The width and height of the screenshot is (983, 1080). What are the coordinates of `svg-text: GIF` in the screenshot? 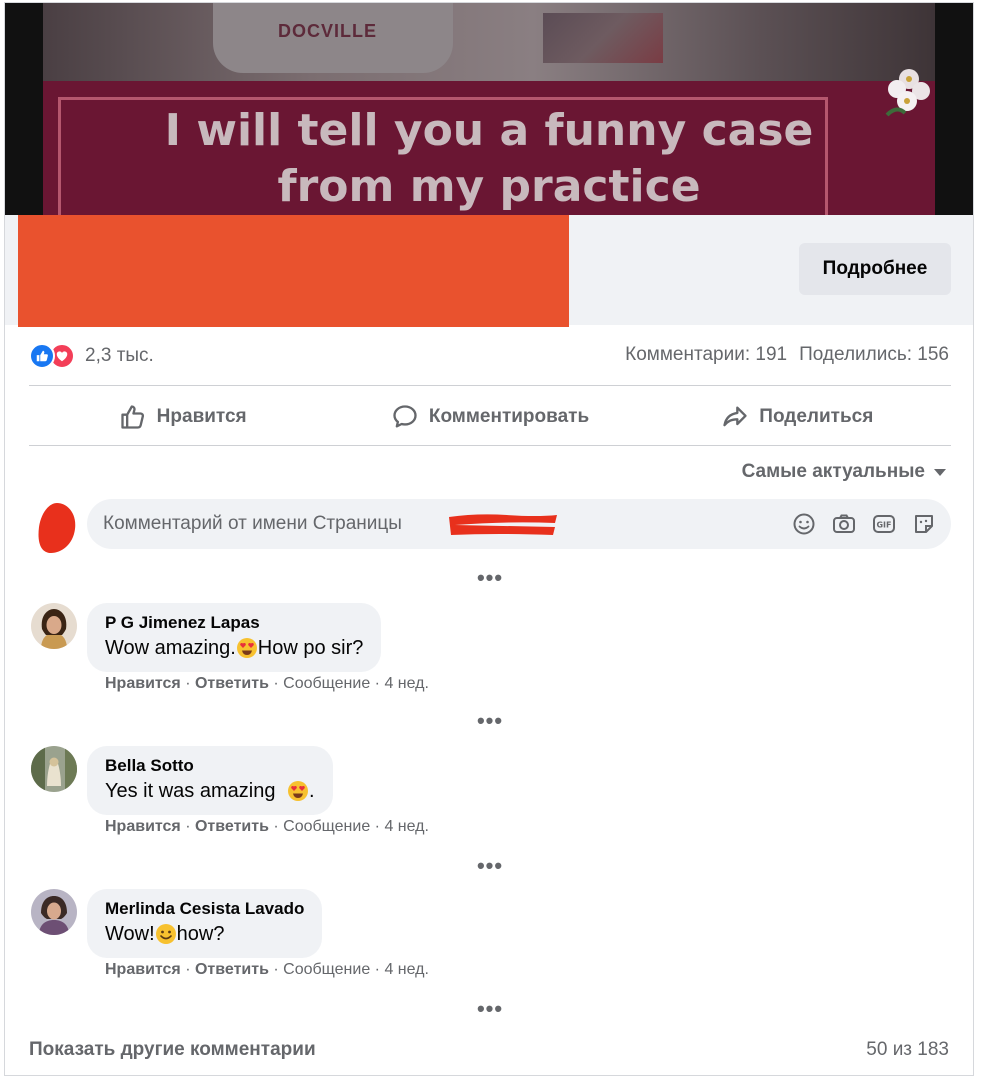 It's located at (883, 525).